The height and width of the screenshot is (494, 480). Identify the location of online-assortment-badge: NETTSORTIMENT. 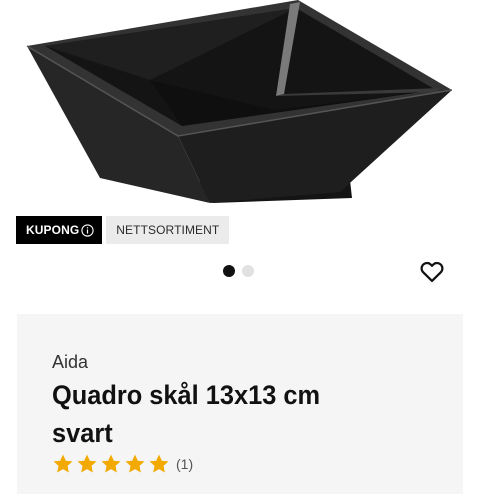
(168, 230).